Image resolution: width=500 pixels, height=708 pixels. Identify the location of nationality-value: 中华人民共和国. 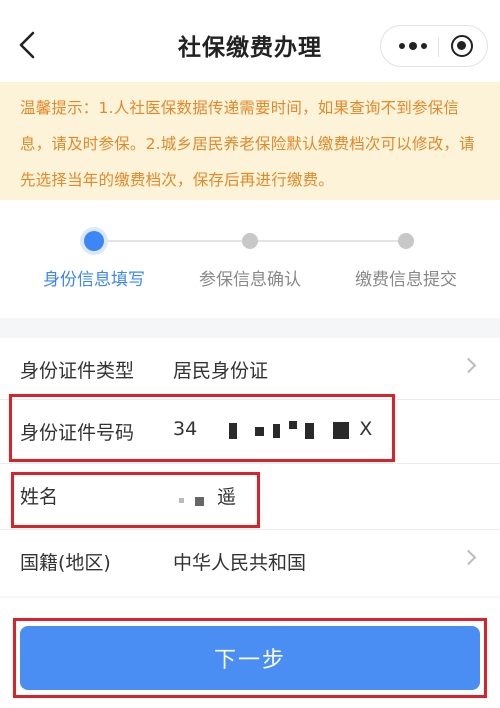
(240, 563).